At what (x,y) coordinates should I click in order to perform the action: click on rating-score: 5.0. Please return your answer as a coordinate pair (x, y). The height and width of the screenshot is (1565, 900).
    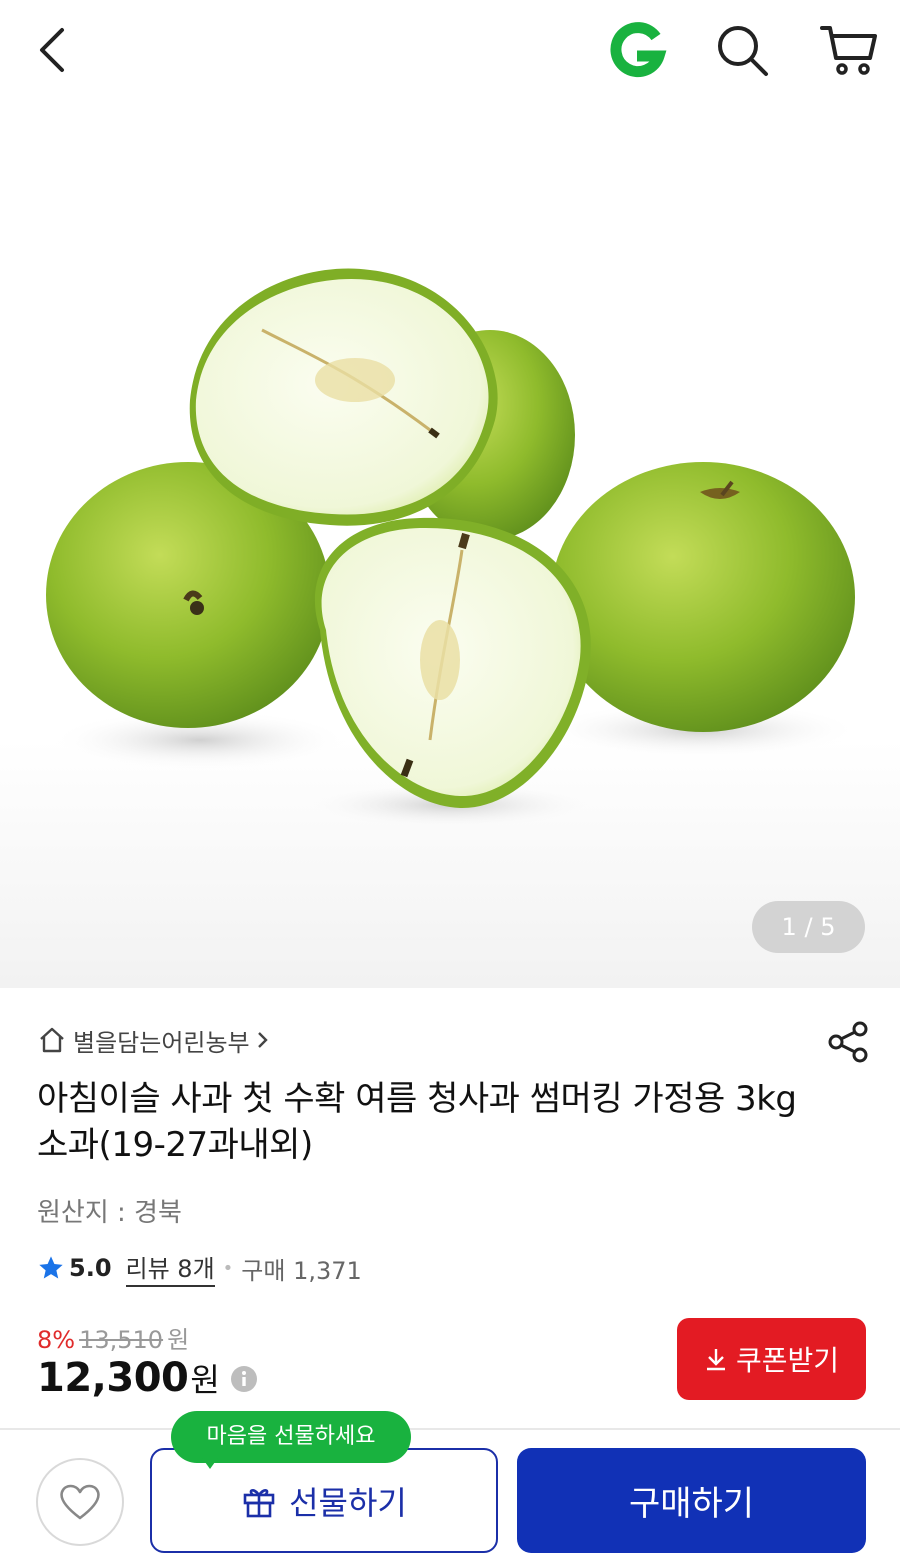
    Looking at the image, I should click on (90, 1268).